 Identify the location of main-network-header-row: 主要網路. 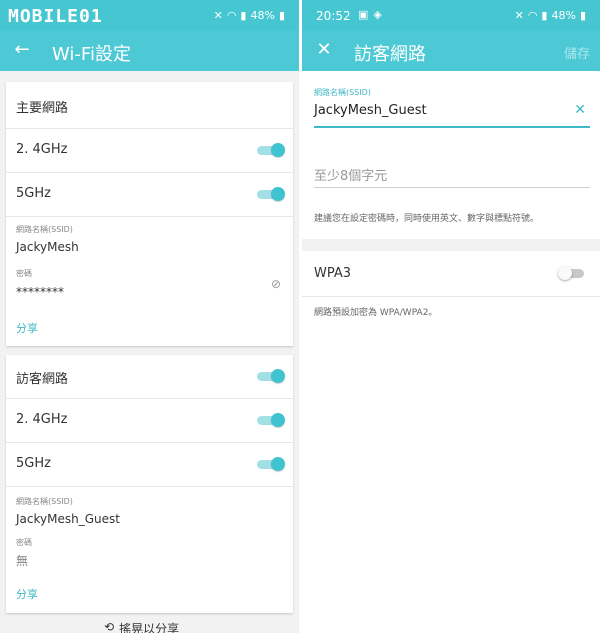
(149, 105).